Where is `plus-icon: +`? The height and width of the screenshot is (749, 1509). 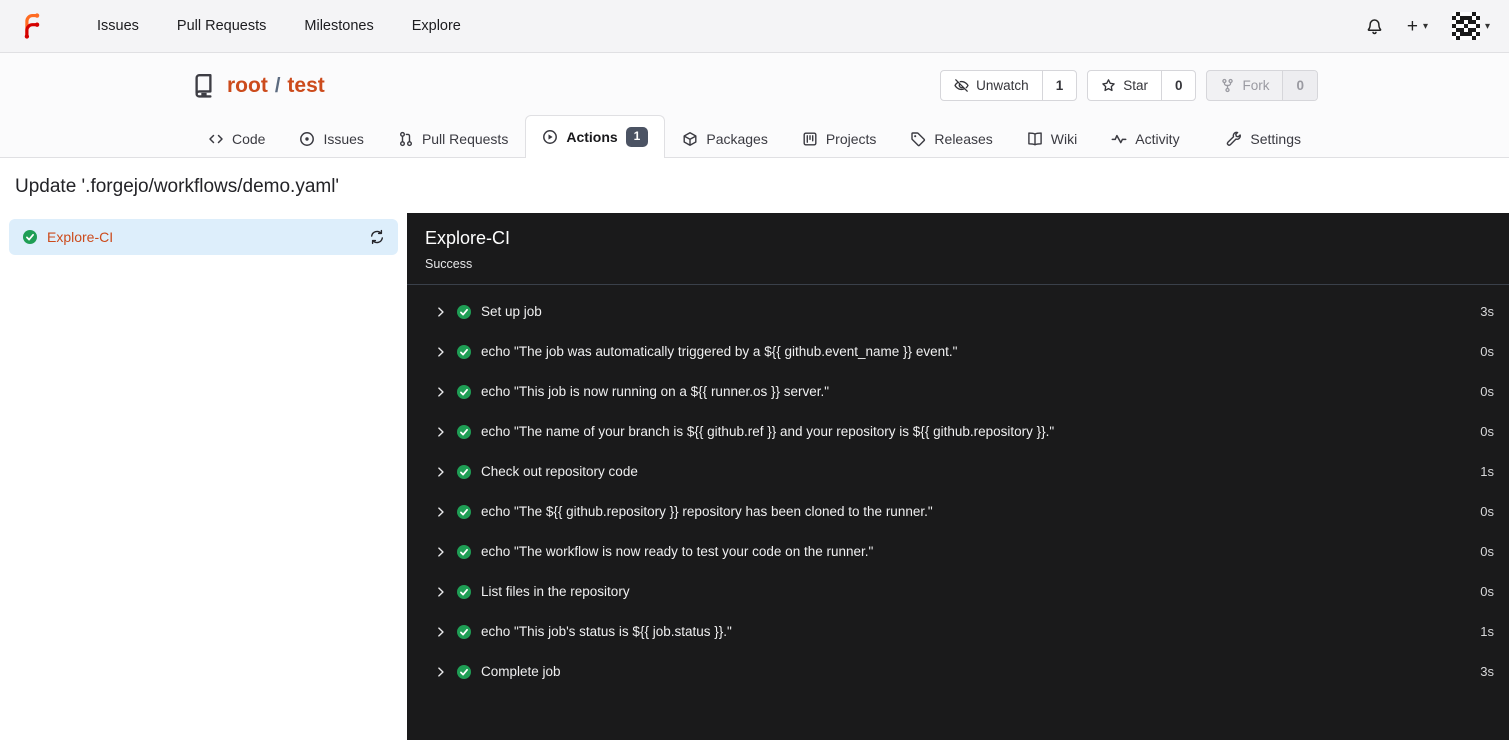 plus-icon: + is located at coordinates (1412, 26).